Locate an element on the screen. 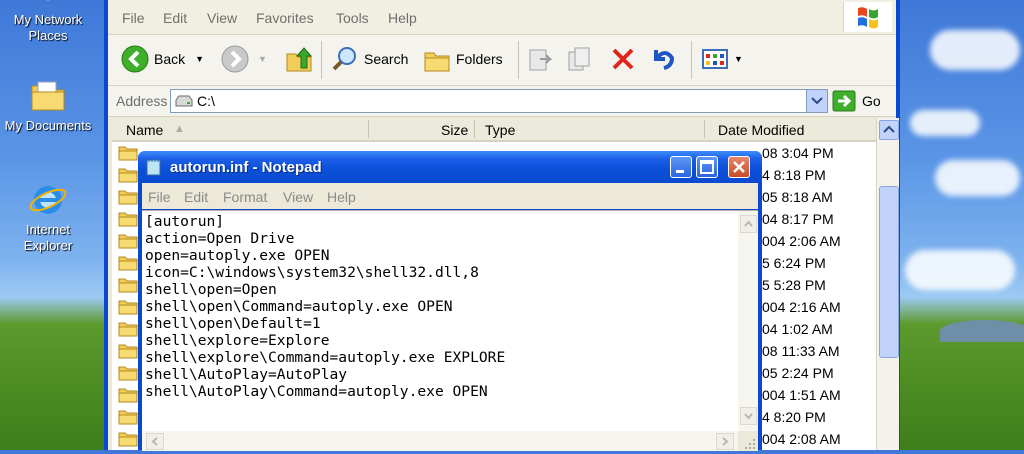 Image resolution: width=1024 pixels, height=454 pixels. address-bar: Address C:\ Go is located at coordinates (502, 101).